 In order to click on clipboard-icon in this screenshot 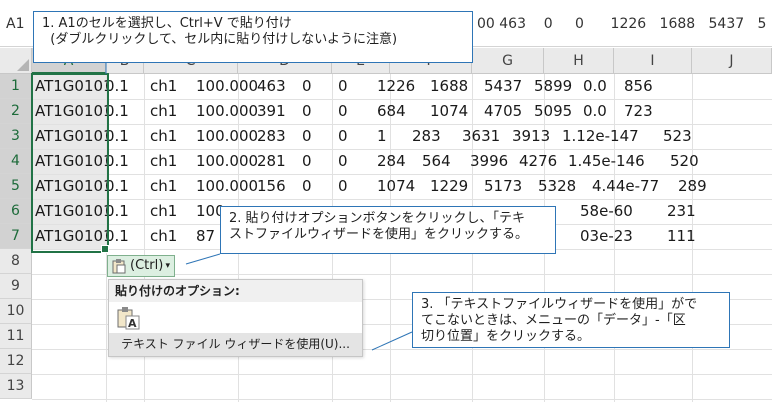, I will do `click(119, 266)`.